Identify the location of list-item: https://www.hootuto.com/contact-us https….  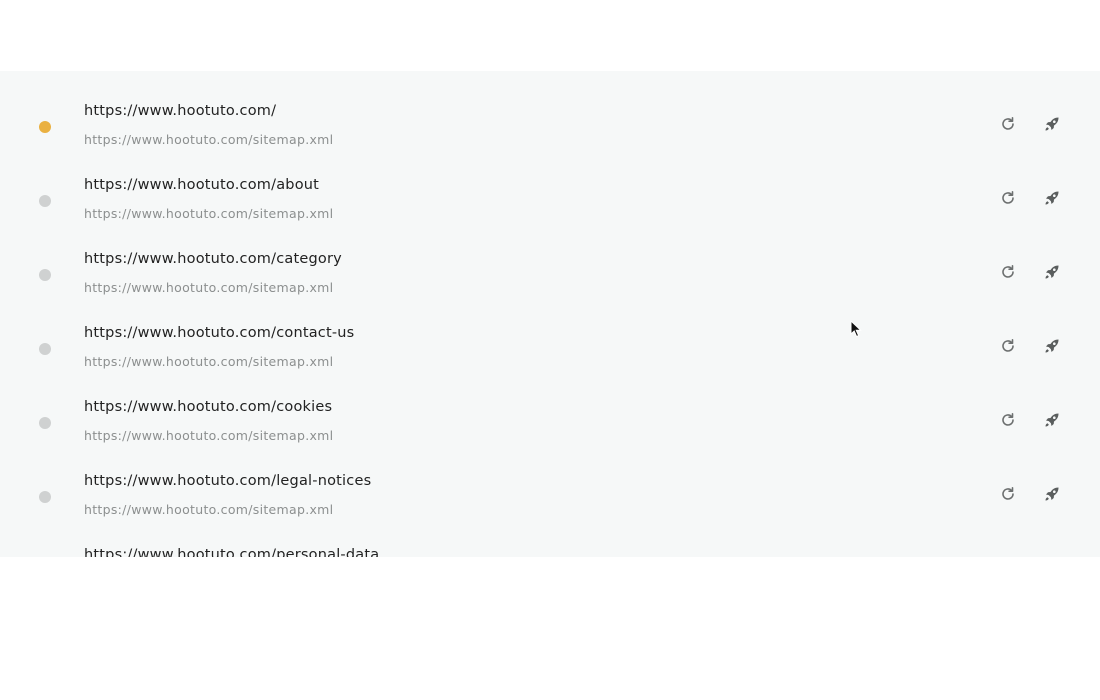
(550, 331).